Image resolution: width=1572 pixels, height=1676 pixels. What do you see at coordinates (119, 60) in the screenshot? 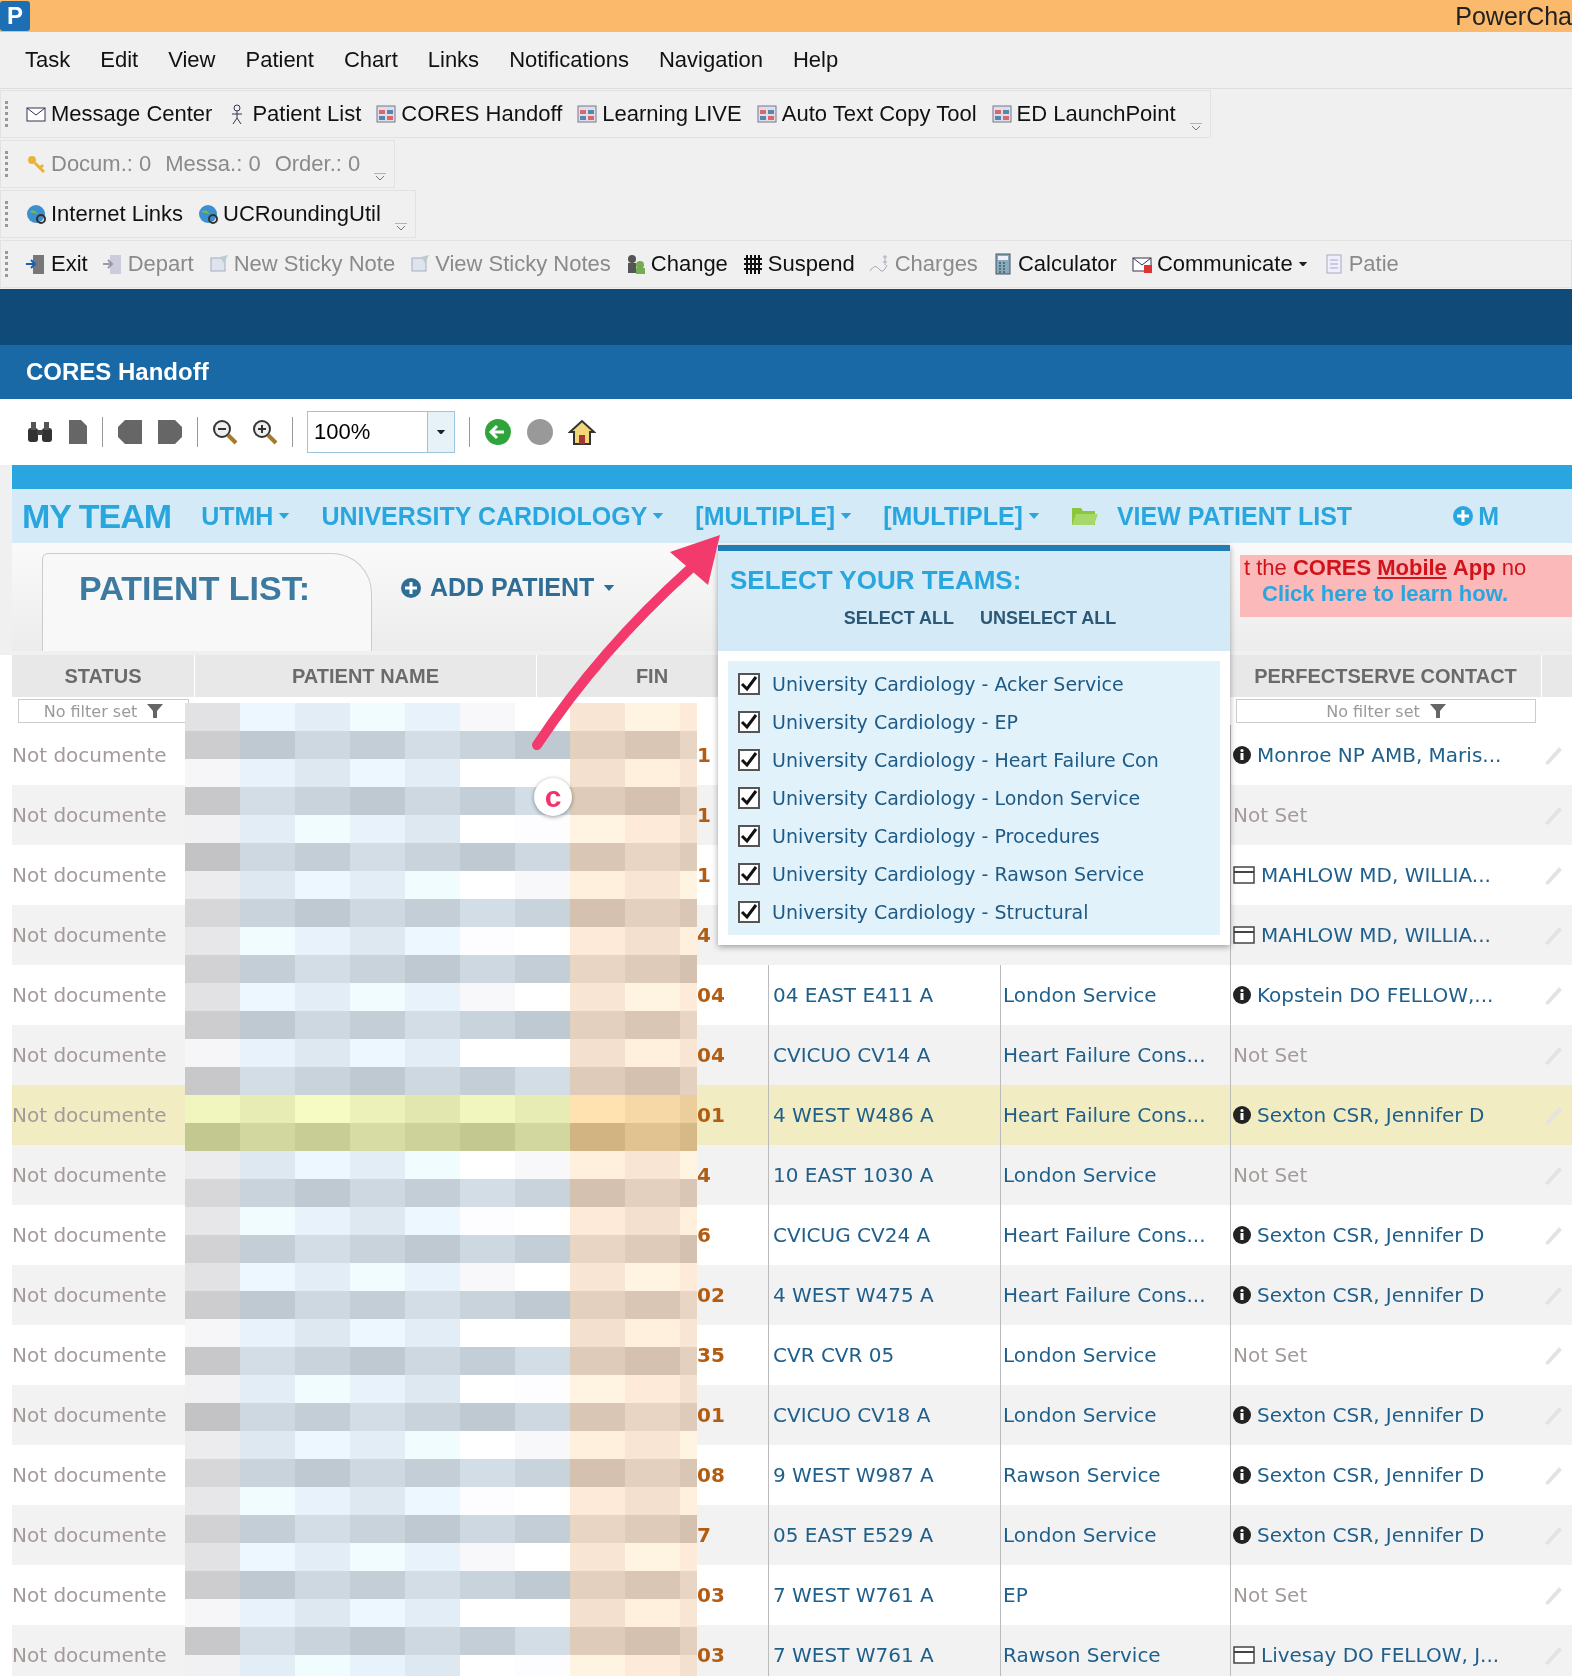
I see `menu-item: Edit` at bounding box center [119, 60].